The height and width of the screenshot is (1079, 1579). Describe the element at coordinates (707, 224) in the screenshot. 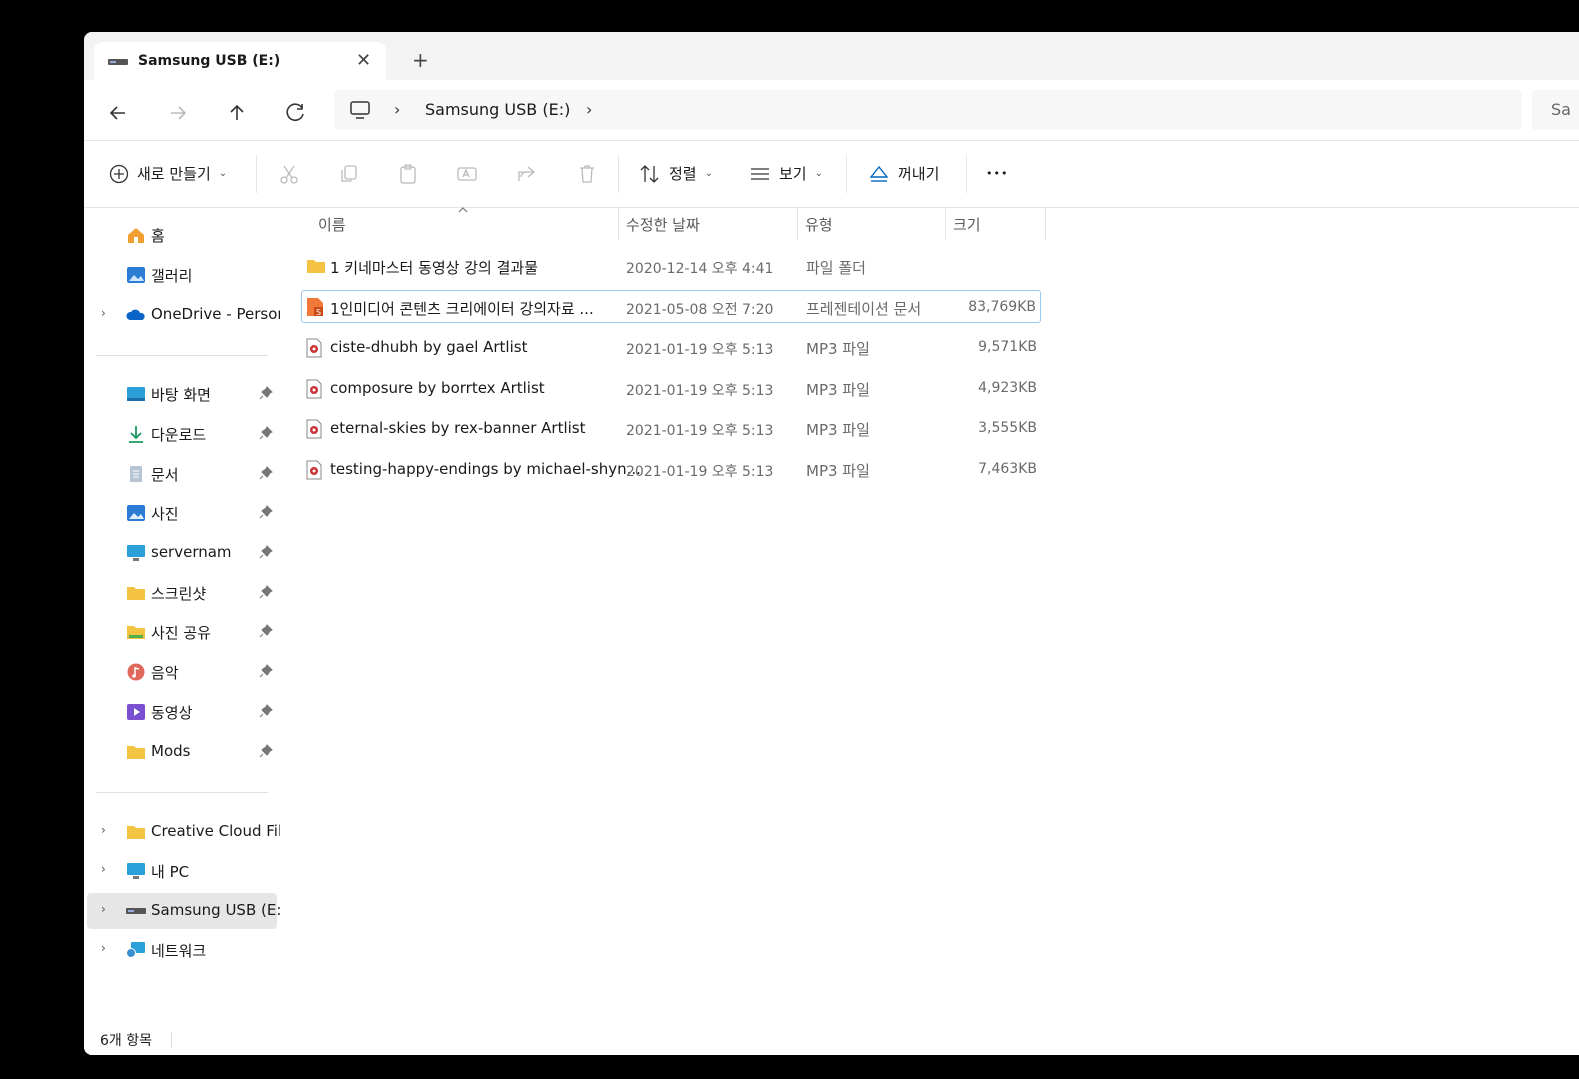

I see `column-header-date: 수정한 날짜` at that location.